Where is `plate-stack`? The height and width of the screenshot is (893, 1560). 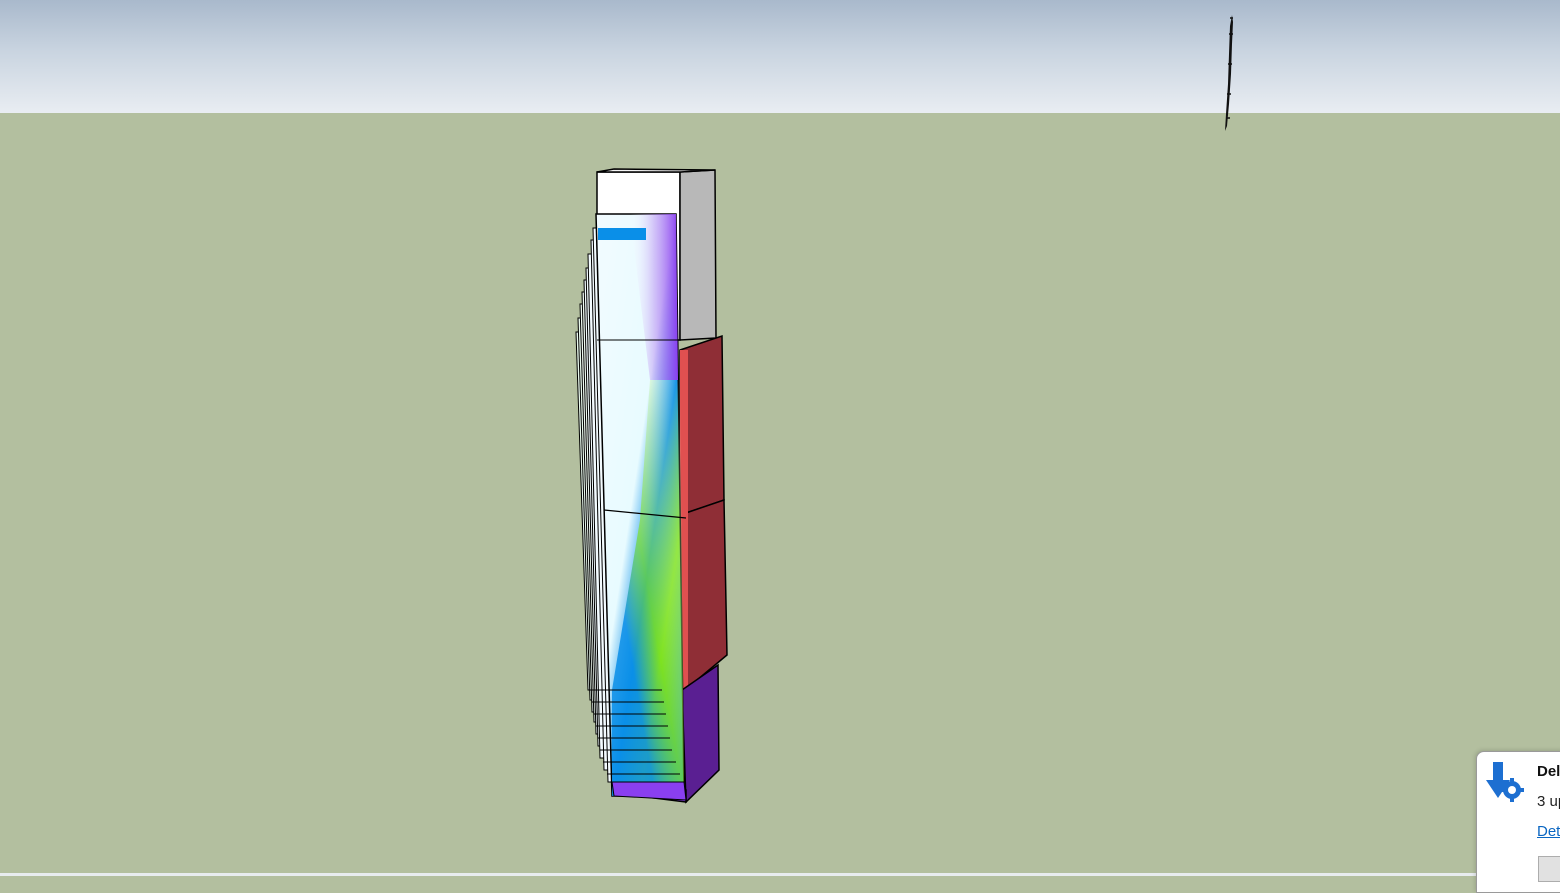 plate-stack is located at coordinates (631, 507).